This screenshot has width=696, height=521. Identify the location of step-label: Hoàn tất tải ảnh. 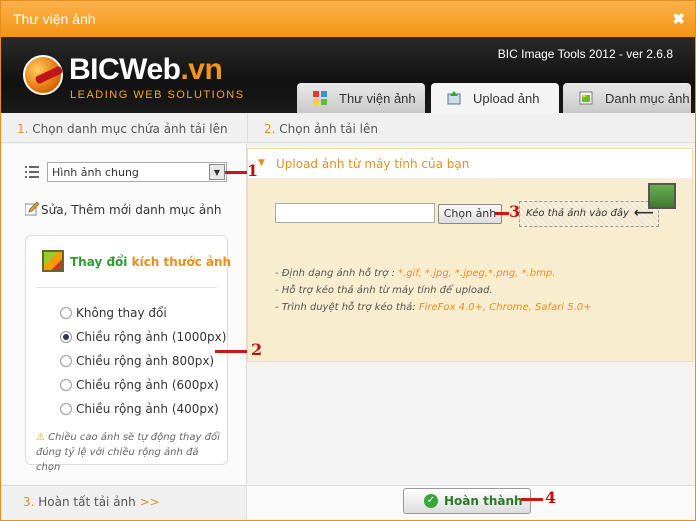
(87, 502).